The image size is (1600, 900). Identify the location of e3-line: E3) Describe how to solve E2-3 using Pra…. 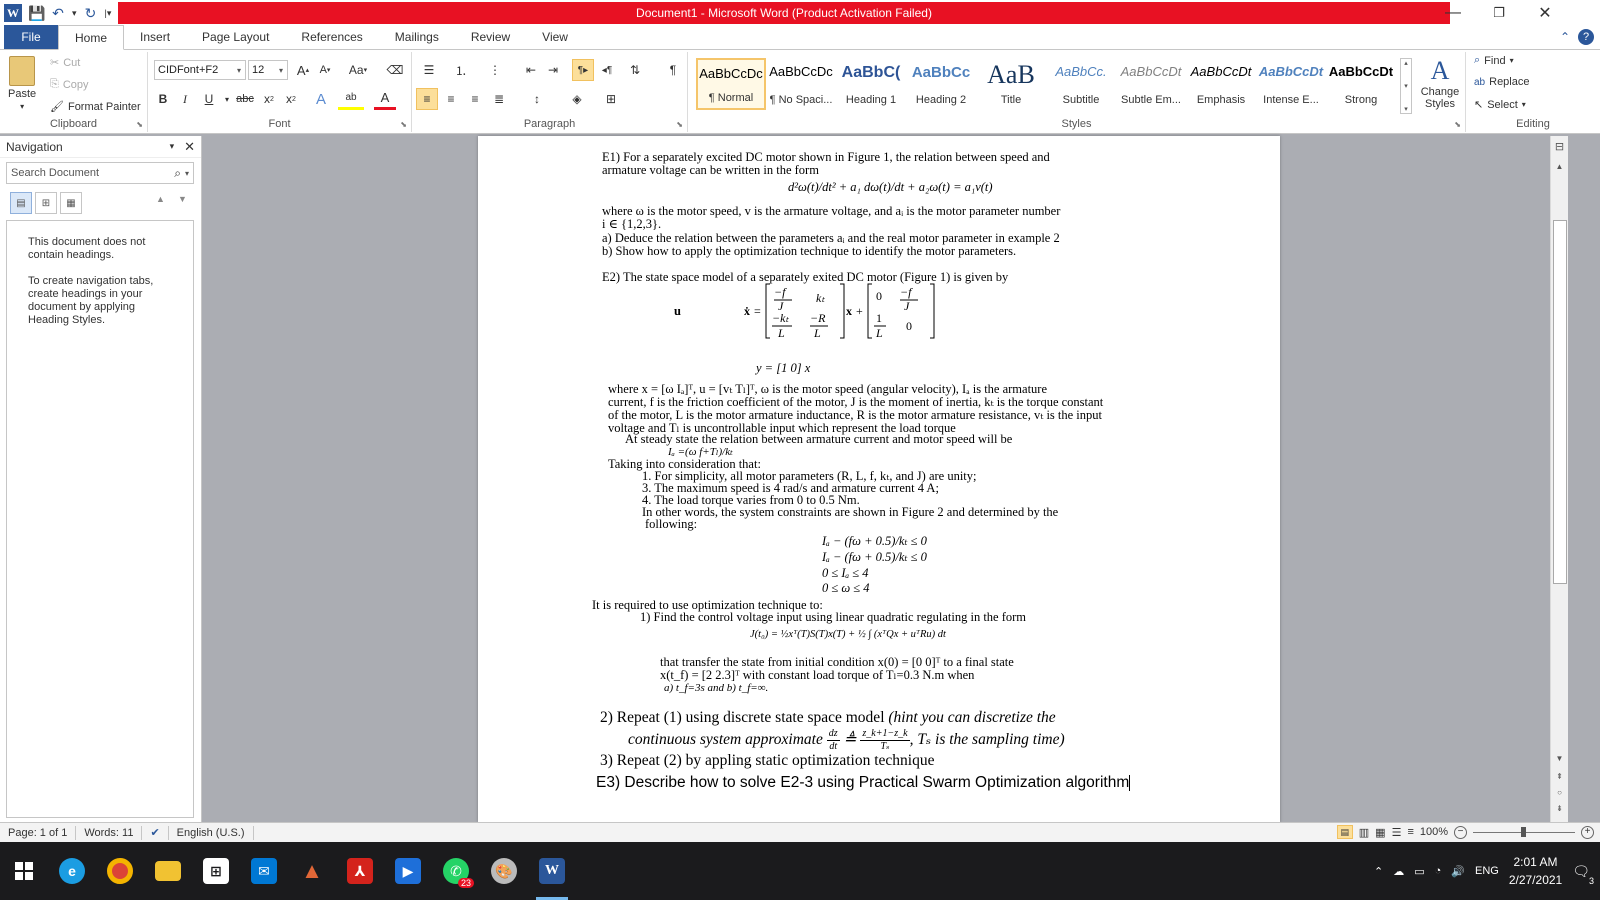
(863, 783).